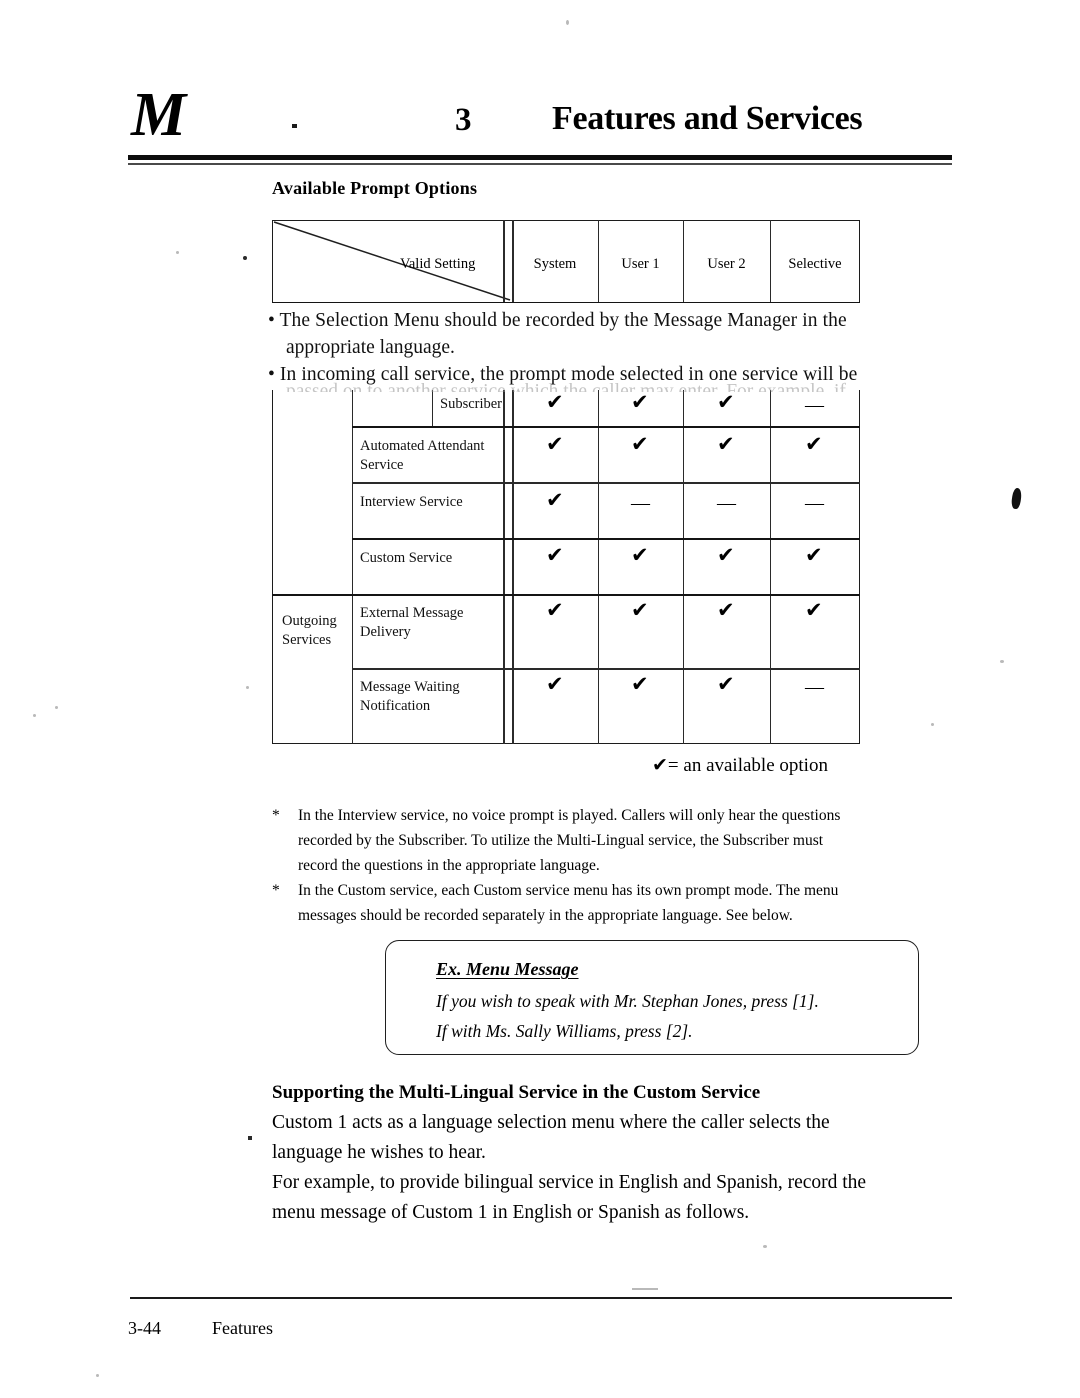  Describe the element at coordinates (640, 555) in the screenshot. I see `table-cell-custom-user1: ✔` at that location.